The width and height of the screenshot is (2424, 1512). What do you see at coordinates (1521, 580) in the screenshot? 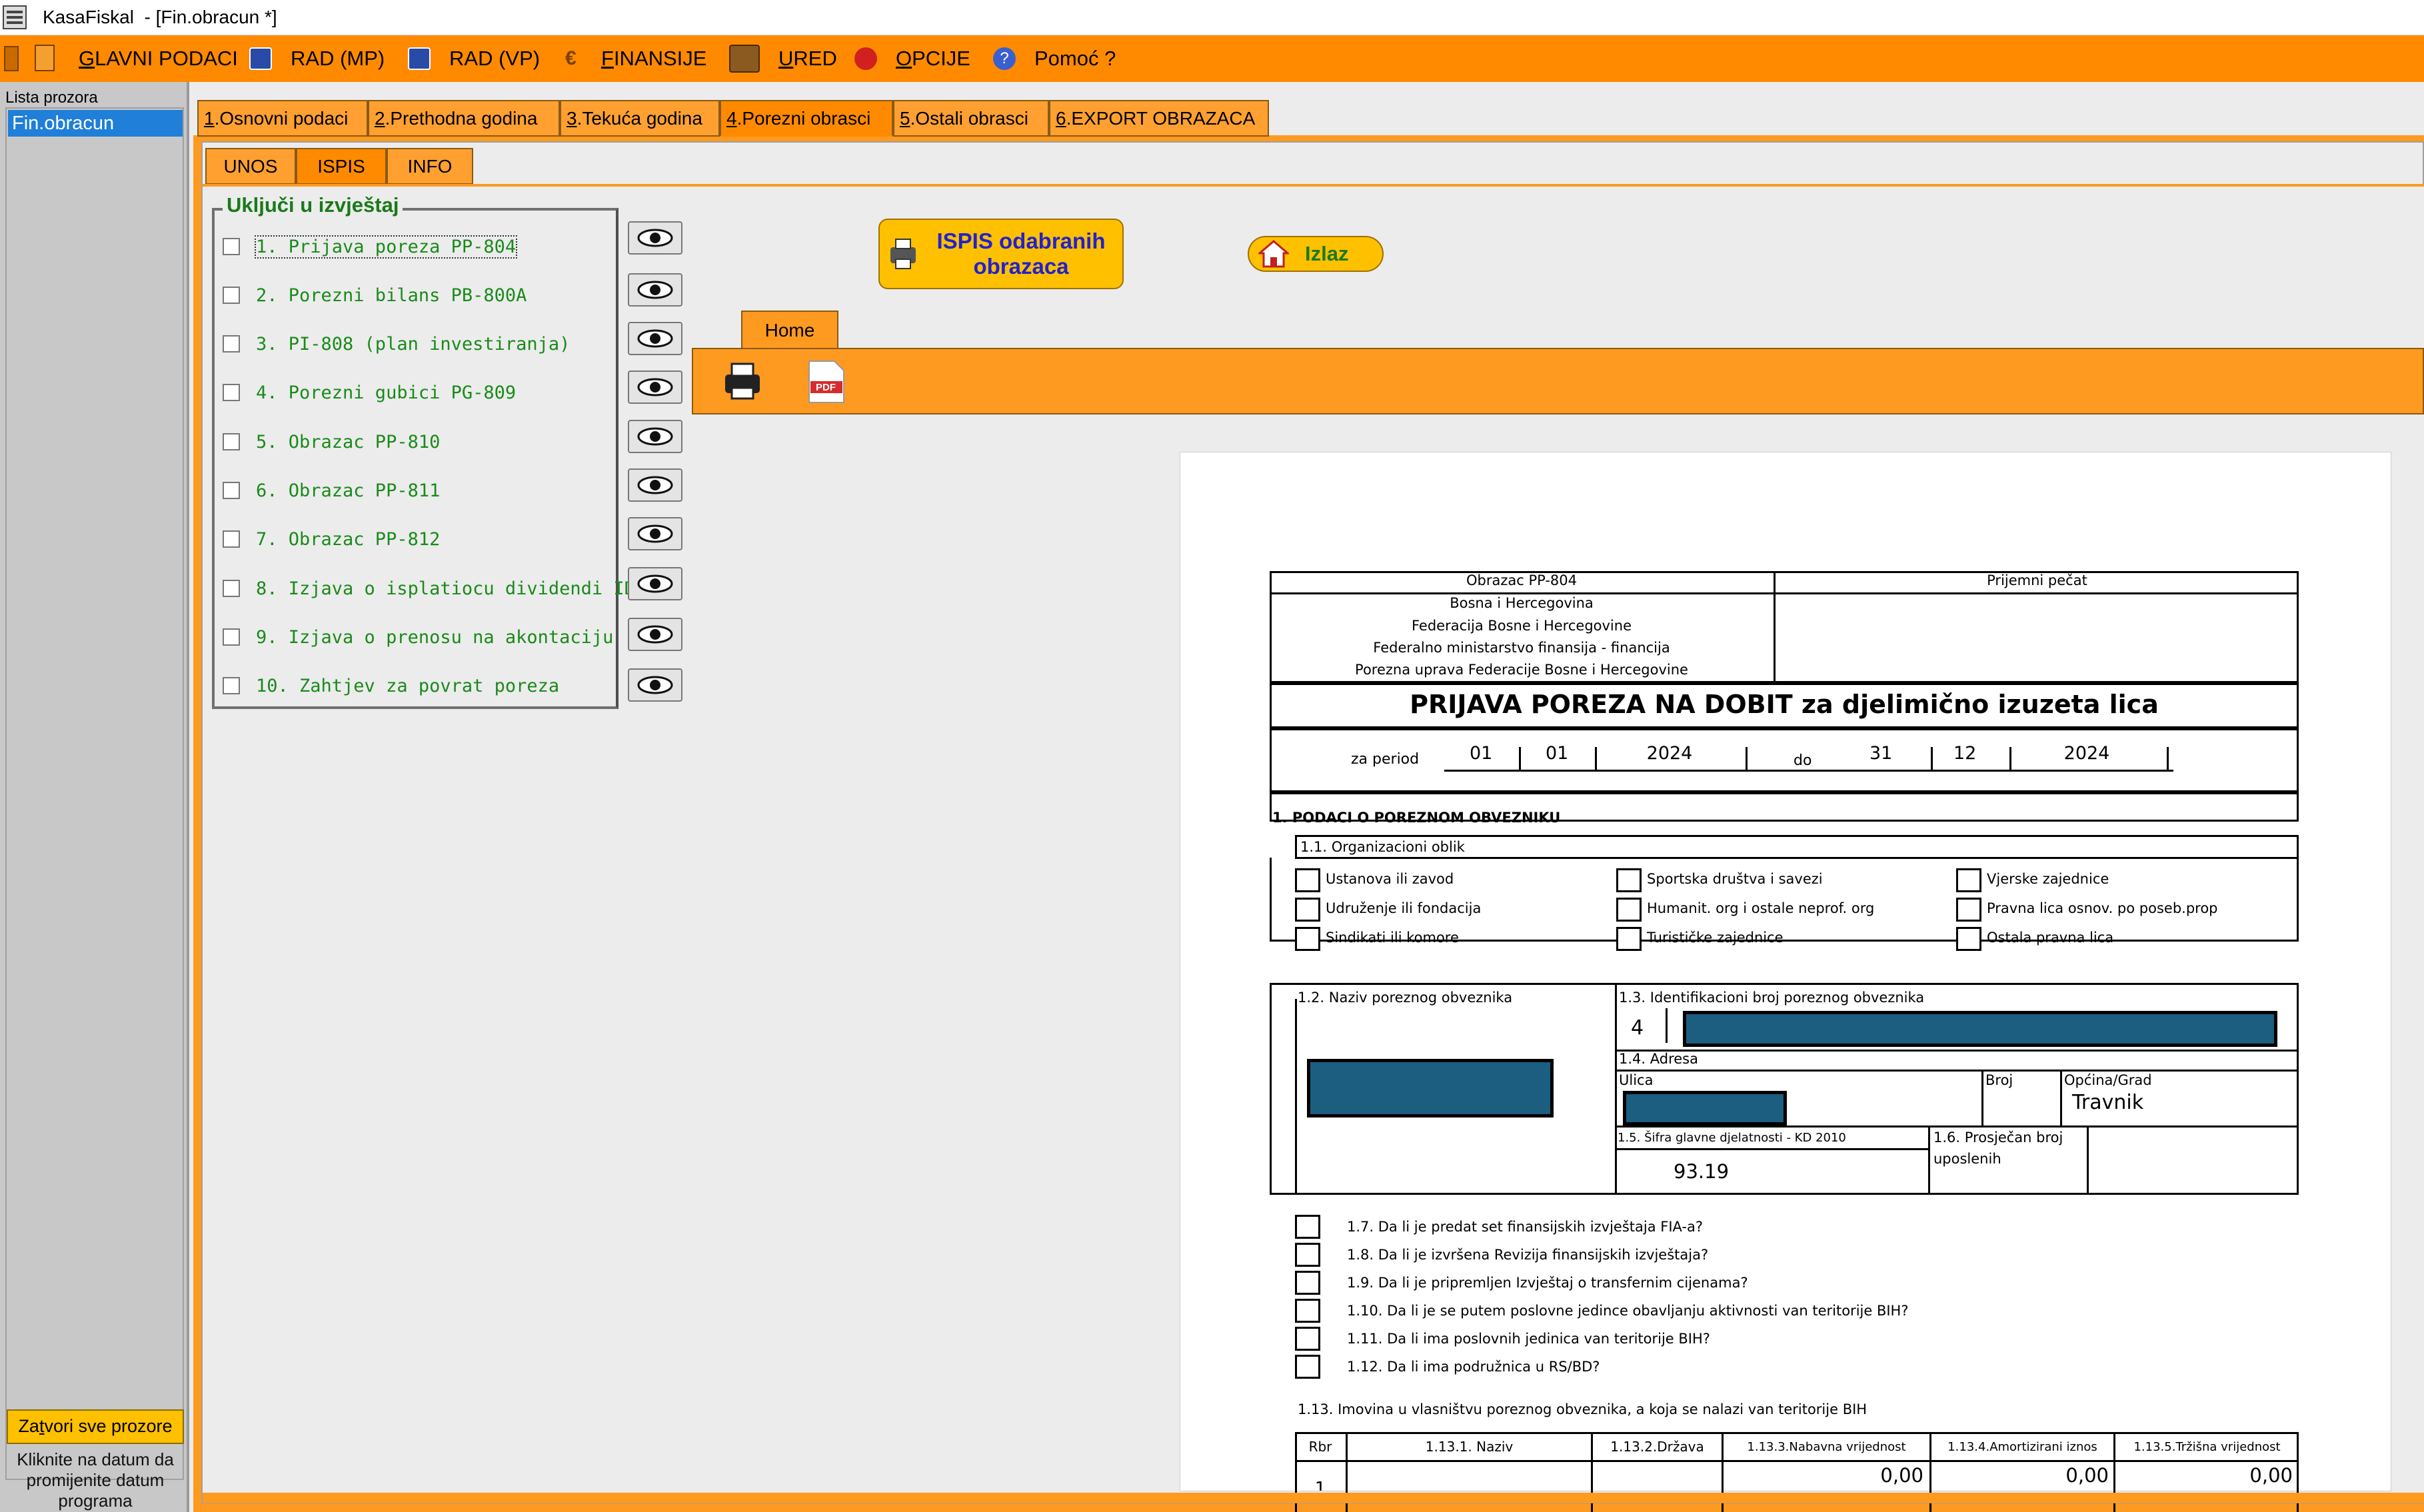
I see `form-code: Obrazac PP-804` at bounding box center [1521, 580].